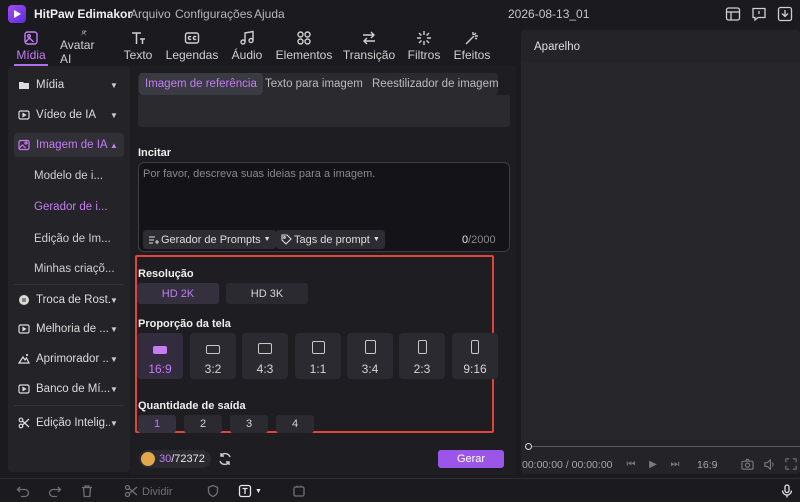 The height and width of the screenshot is (502, 800). What do you see at coordinates (249, 424) in the screenshot?
I see `quantity-3: 3` at bounding box center [249, 424].